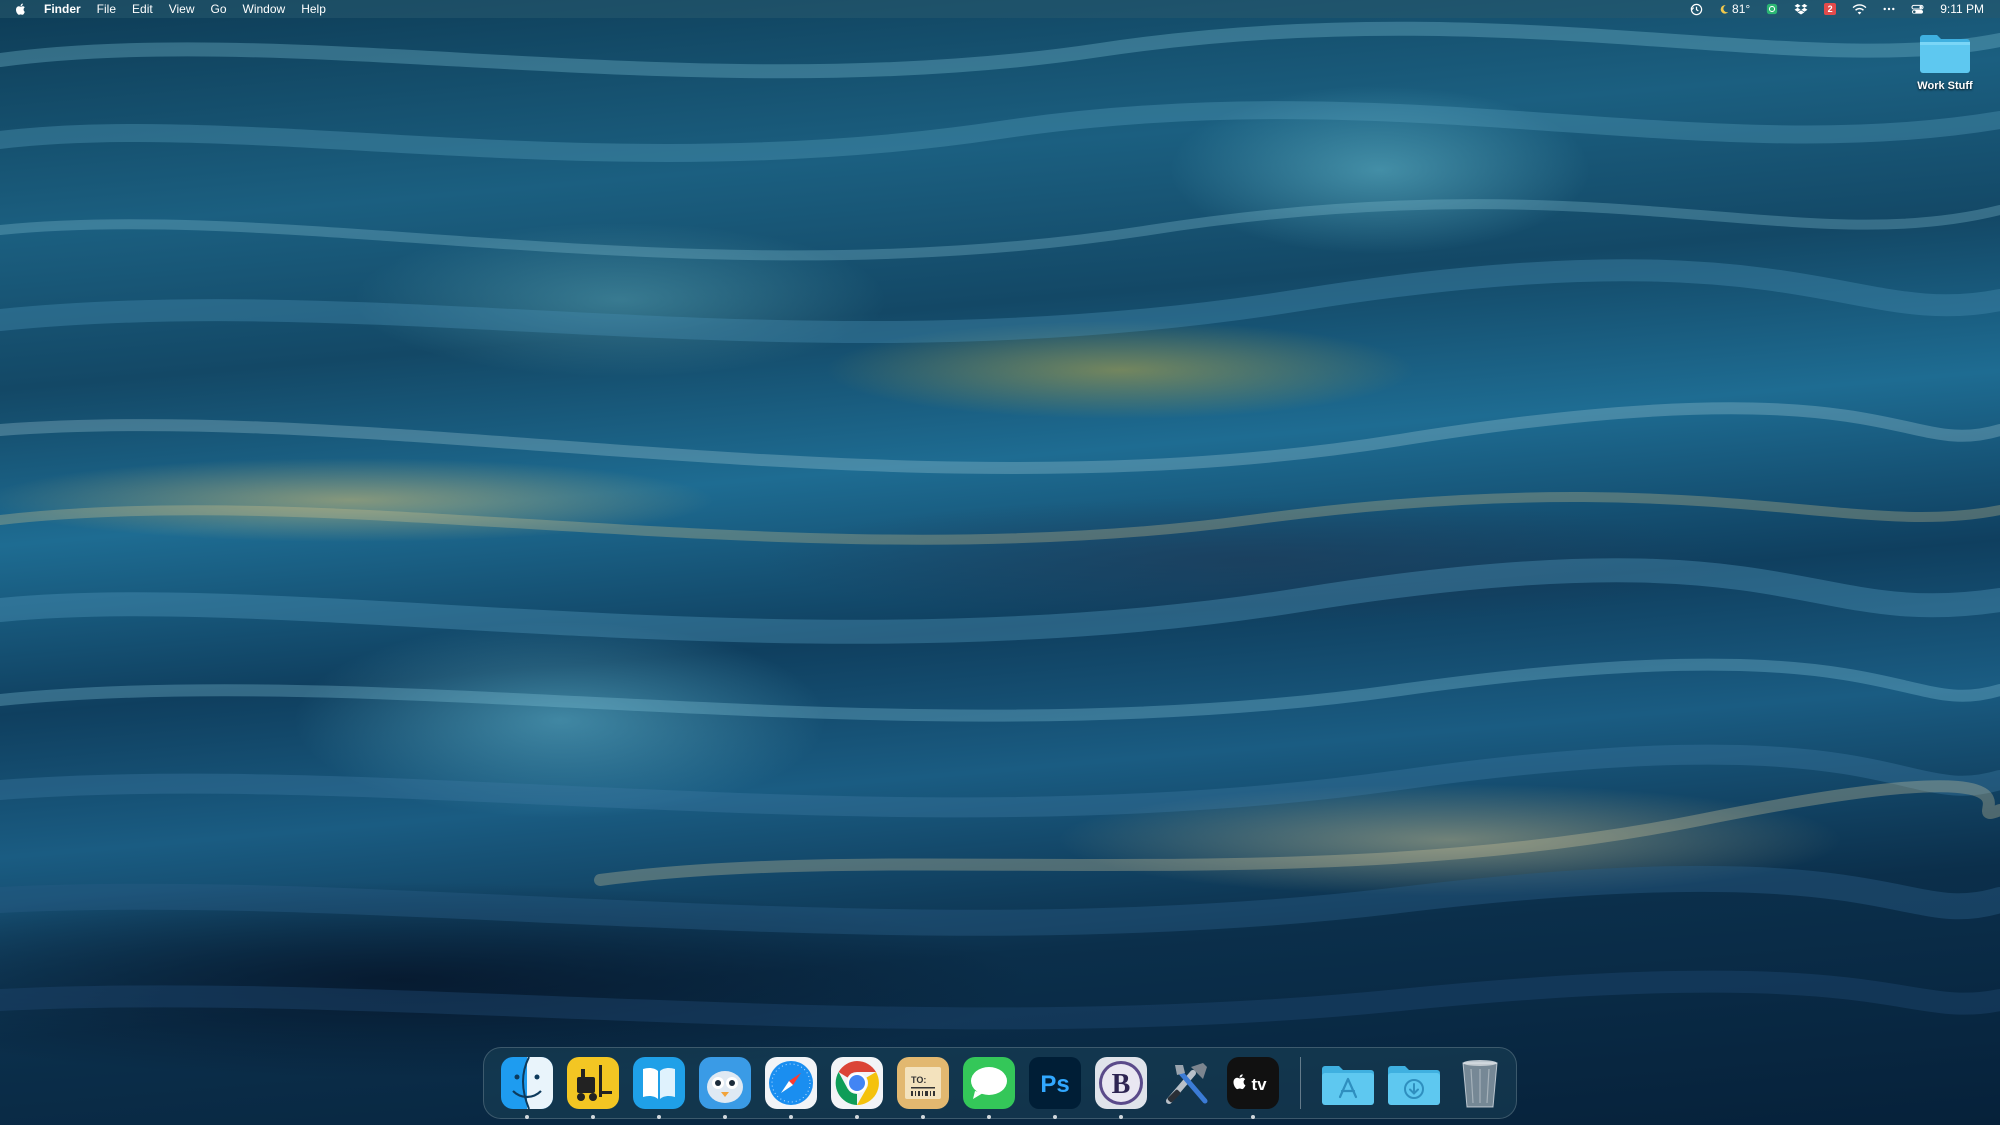 This screenshot has height=1125, width=2000. I want to click on photoshop-label-text: Ps, so click(1054, 1084).